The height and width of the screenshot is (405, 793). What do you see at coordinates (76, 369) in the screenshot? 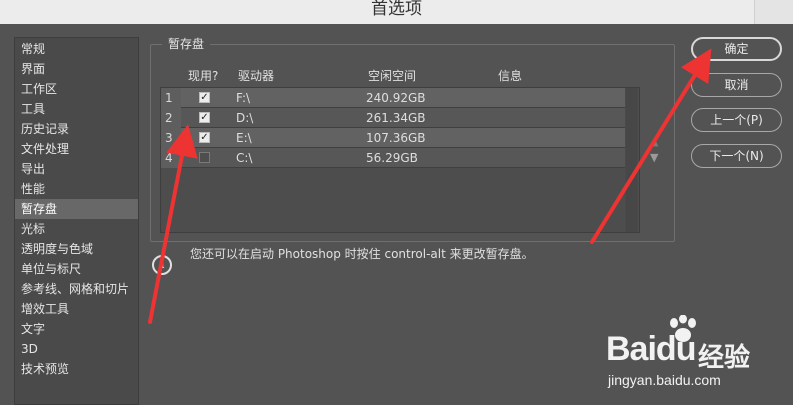
I see `sidebar-item-technology-previews: 技术预览` at bounding box center [76, 369].